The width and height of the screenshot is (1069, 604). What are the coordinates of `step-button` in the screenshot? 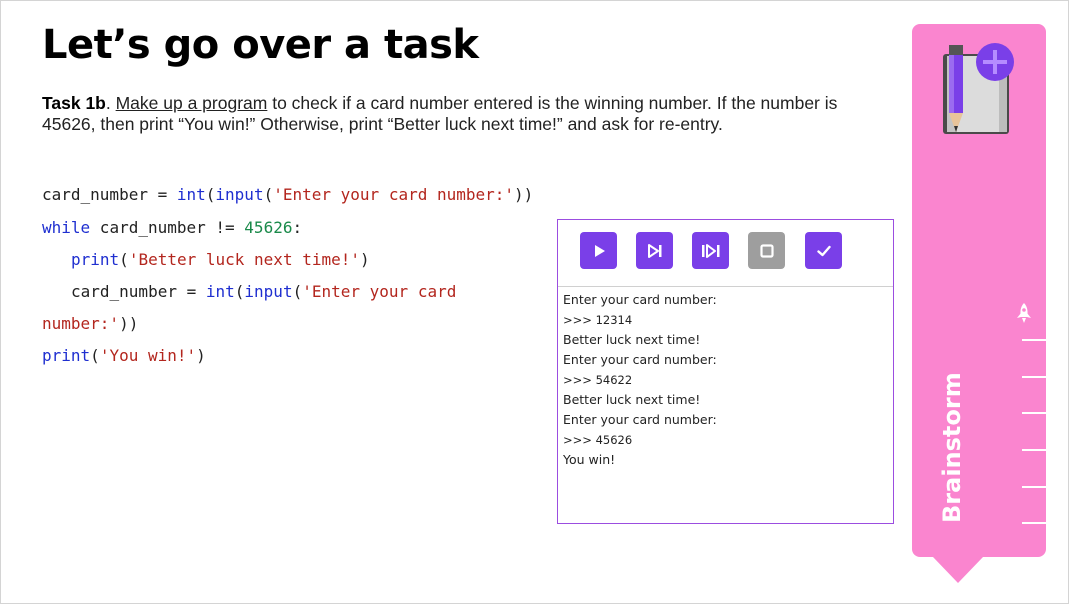 It's located at (654, 250).